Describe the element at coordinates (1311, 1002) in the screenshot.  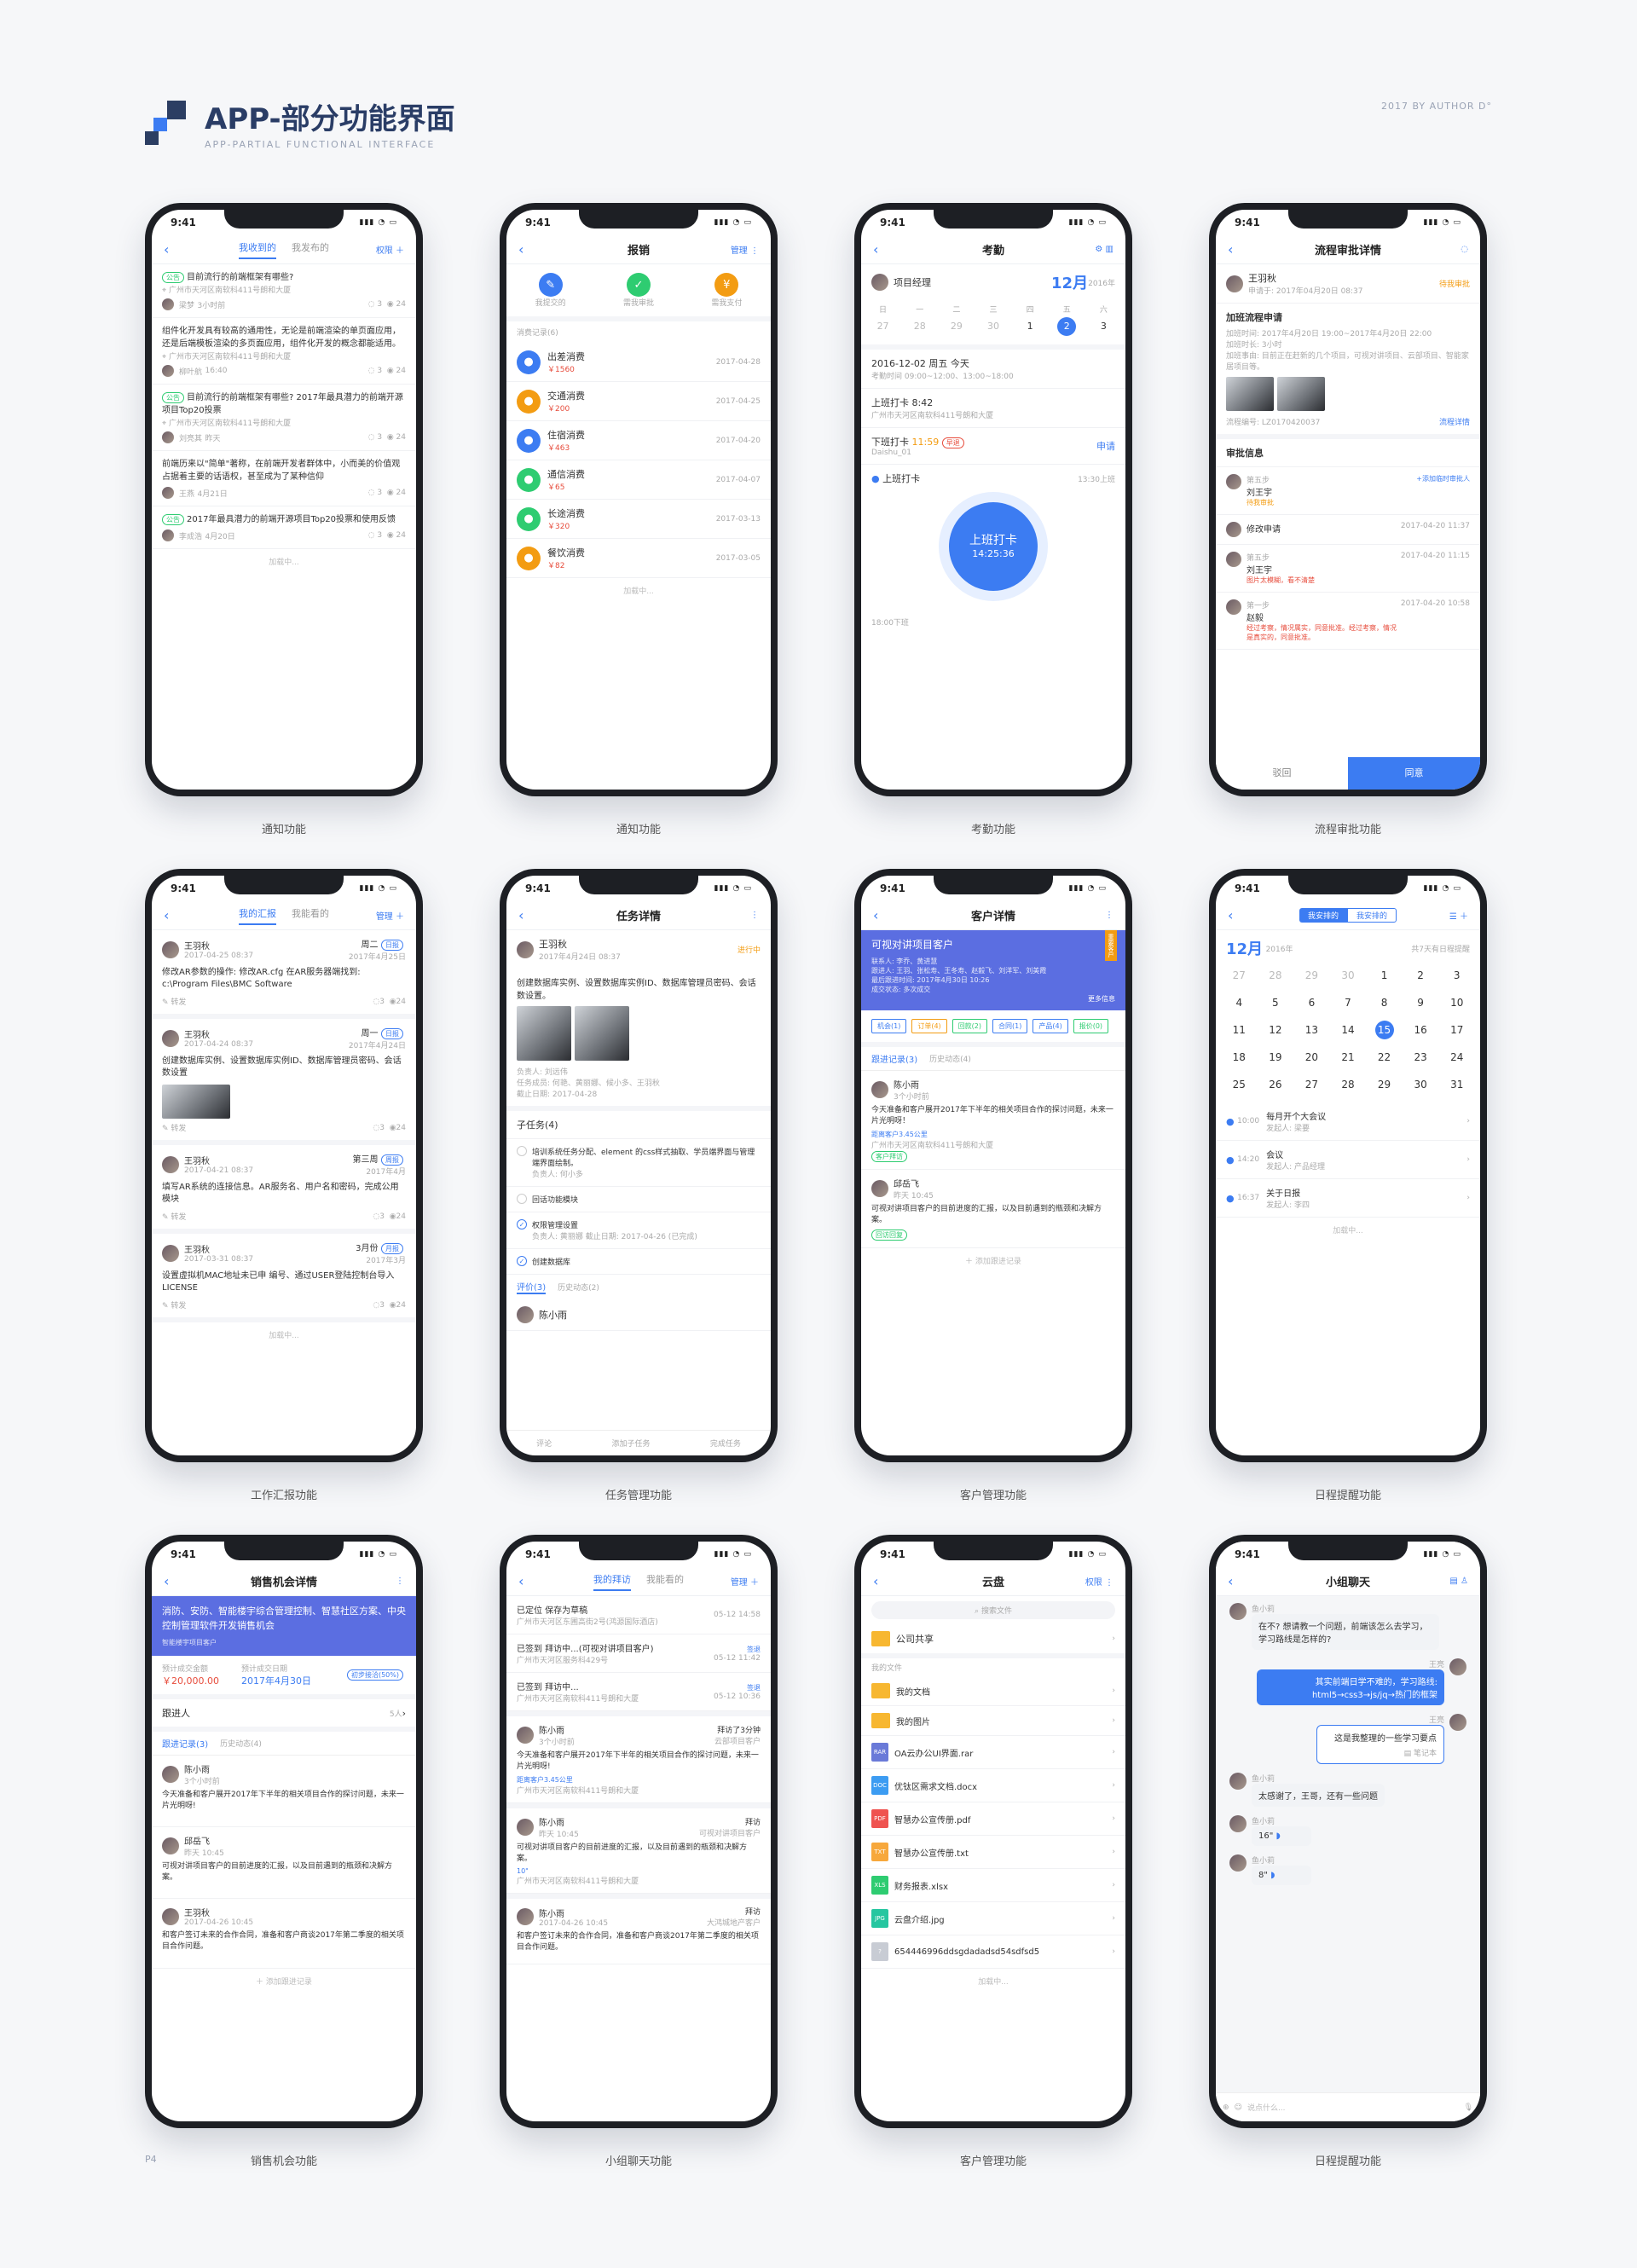
I see `calendar-day: 6` at that location.